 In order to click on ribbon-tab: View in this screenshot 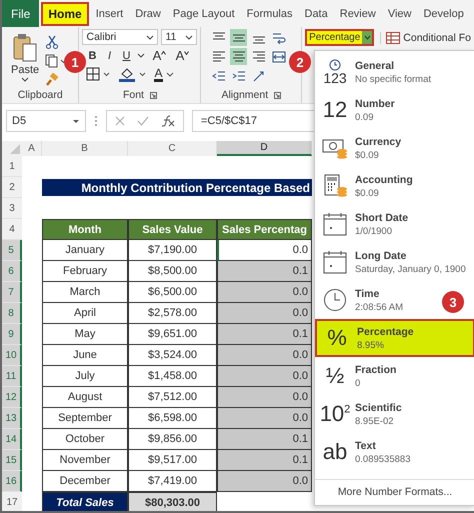, I will do `click(399, 13)`.